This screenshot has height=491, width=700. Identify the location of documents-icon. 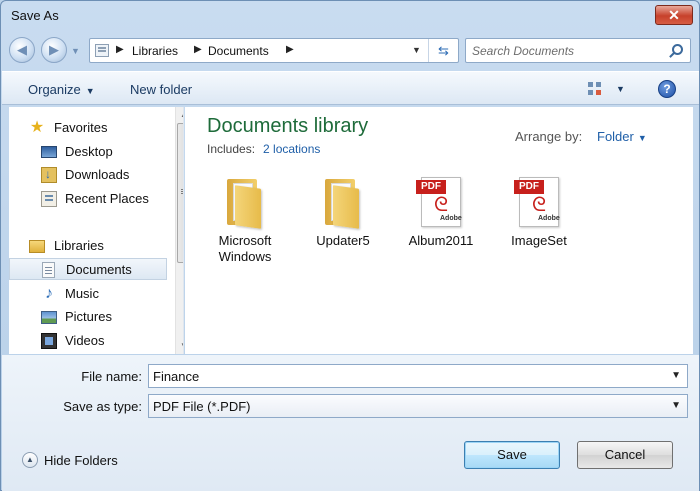
(48, 270).